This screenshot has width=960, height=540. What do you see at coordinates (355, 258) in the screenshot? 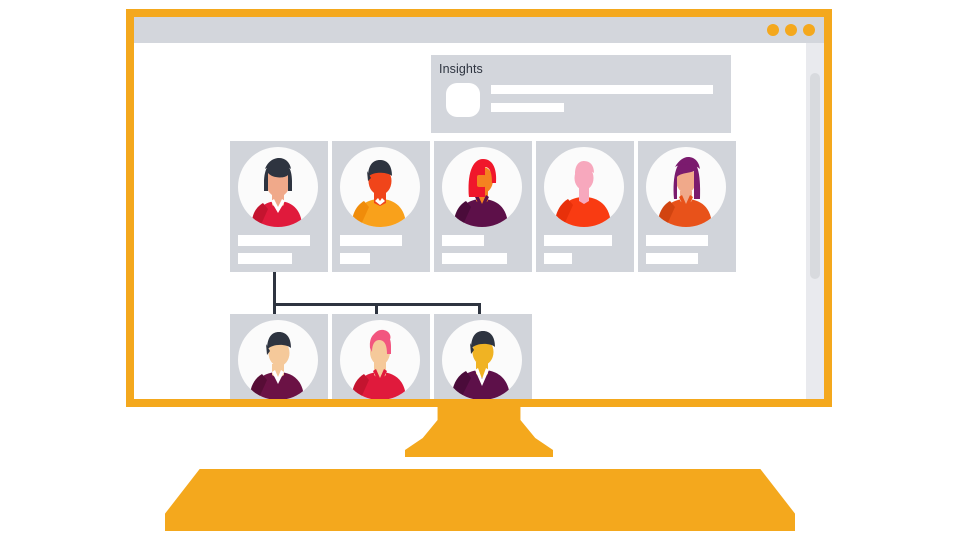
I see `card-2-role-placeholder` at bounding box center [355, 258].